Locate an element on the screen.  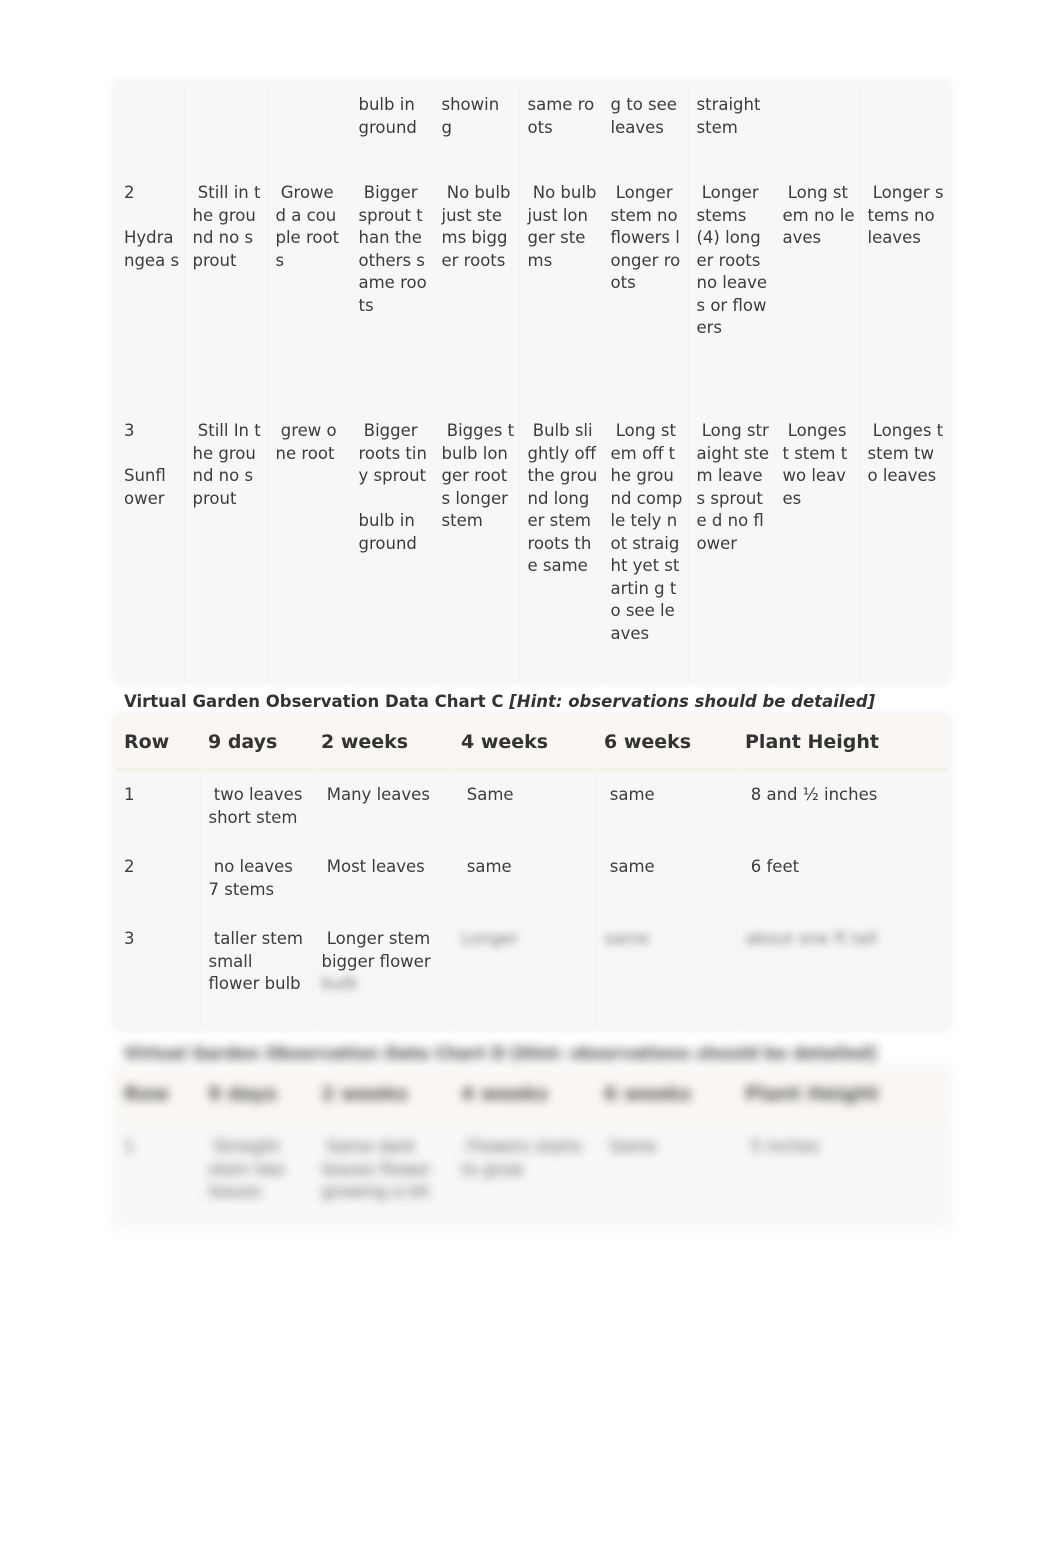
row-label: 2 is located at coordinates (158, 880).